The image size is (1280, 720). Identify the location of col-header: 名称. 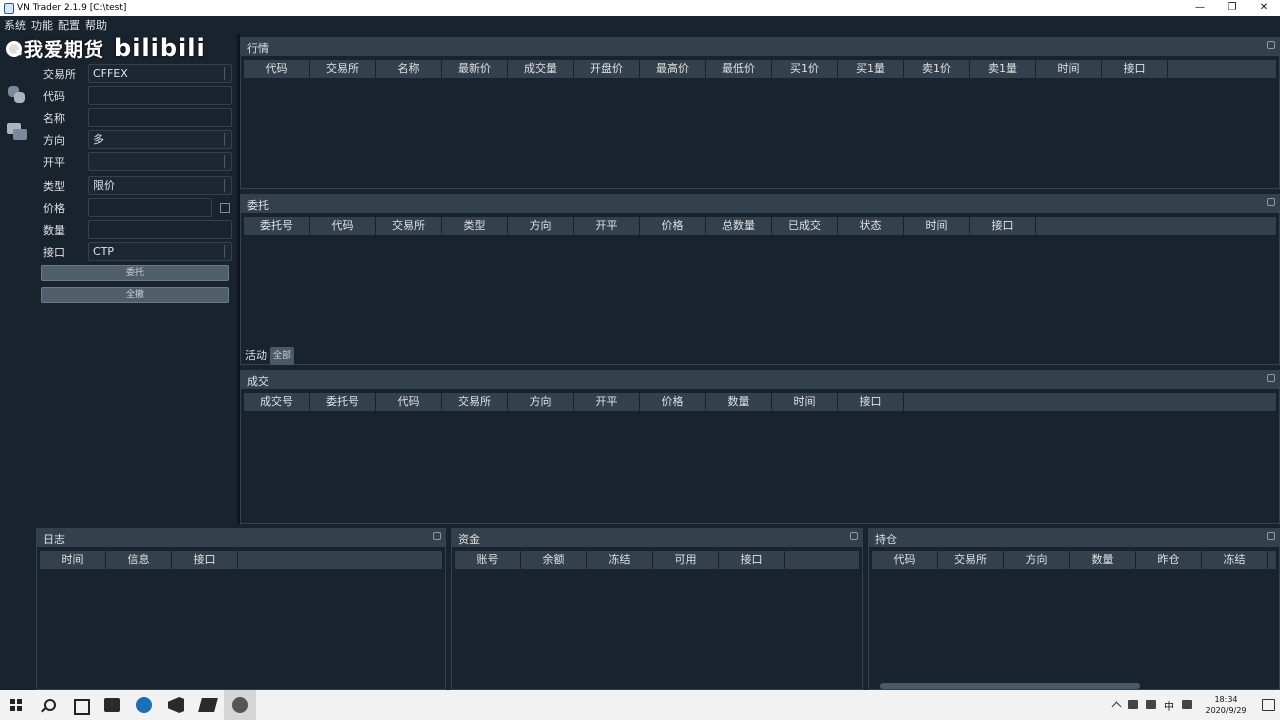
(409, 69).